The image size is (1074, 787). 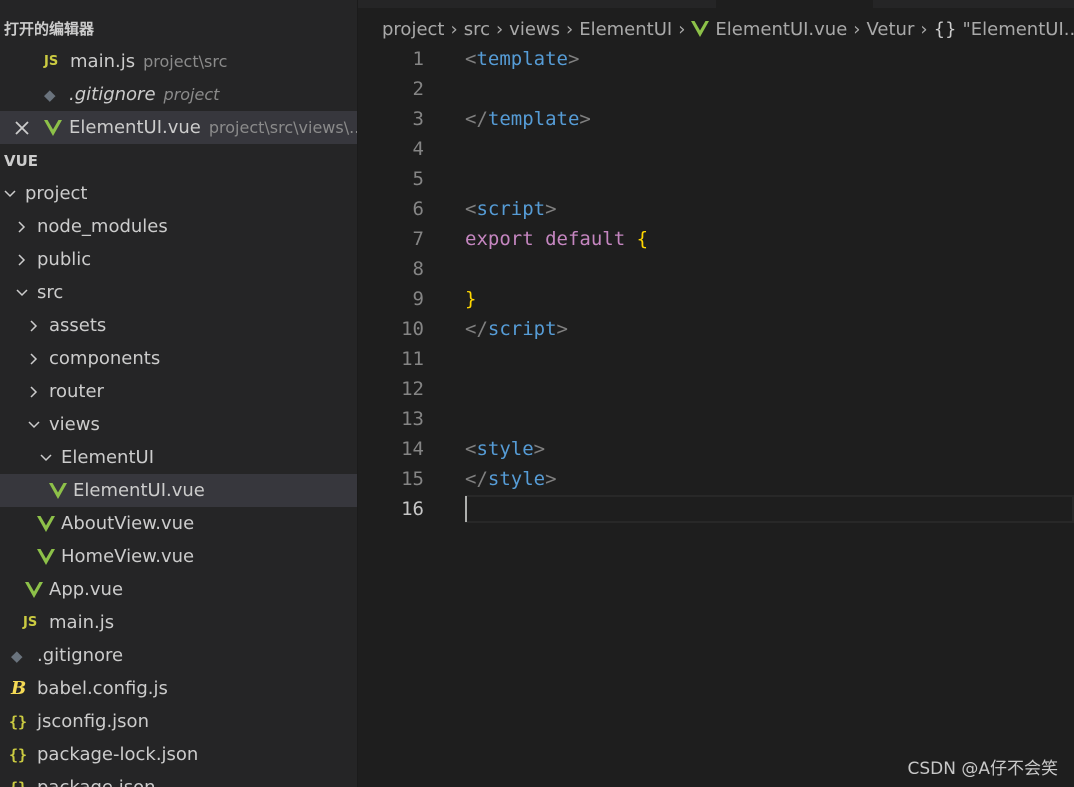 I want to click on tree-file-aboutview-vue: AboutView.vue, so click(x=178, y=523).